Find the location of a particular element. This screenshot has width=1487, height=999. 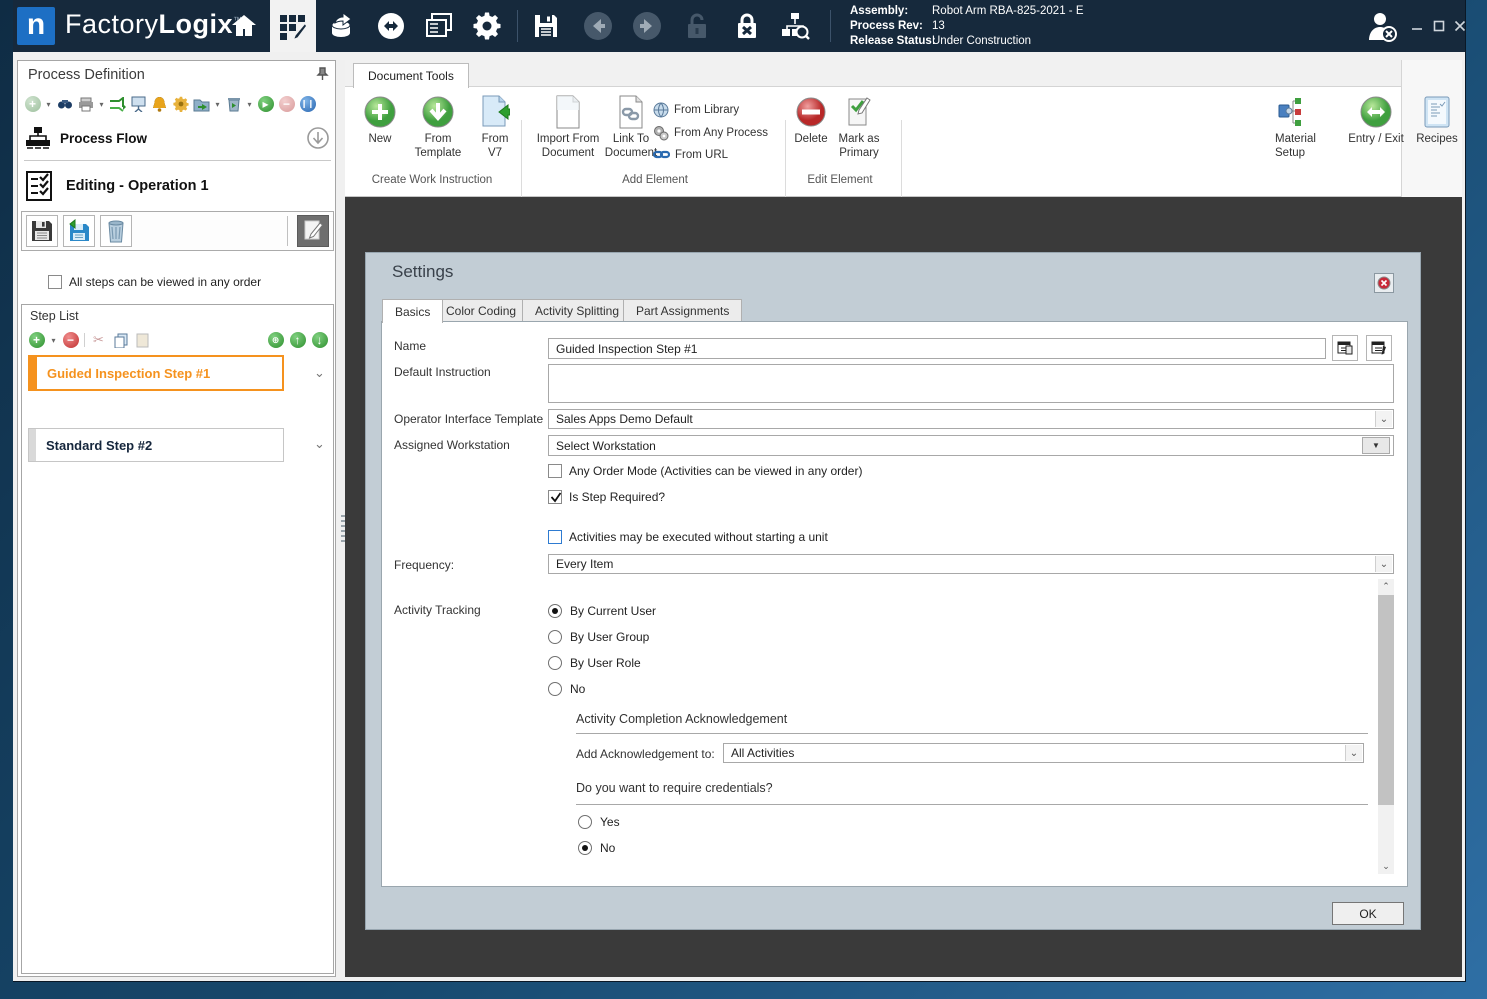

mark-as-primary-button: Mark as Primary is located at coordinates (859, 127).